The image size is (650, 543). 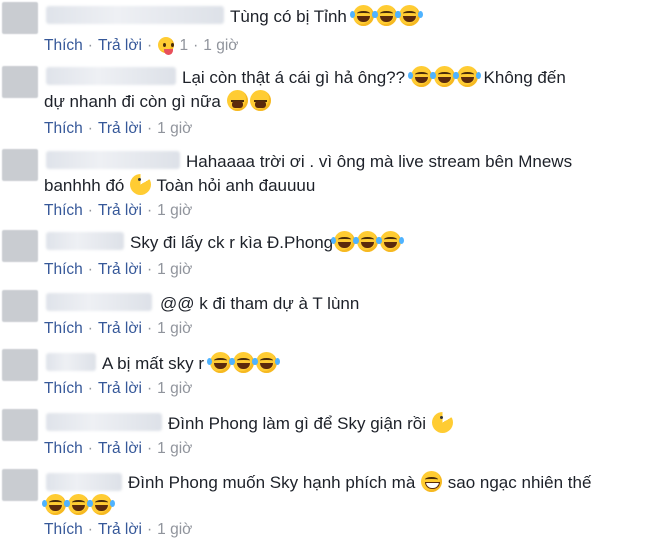 I want to click on comment-text-line-2: dự nhanh đi còn gì nữa, so click(x=158, y=102).